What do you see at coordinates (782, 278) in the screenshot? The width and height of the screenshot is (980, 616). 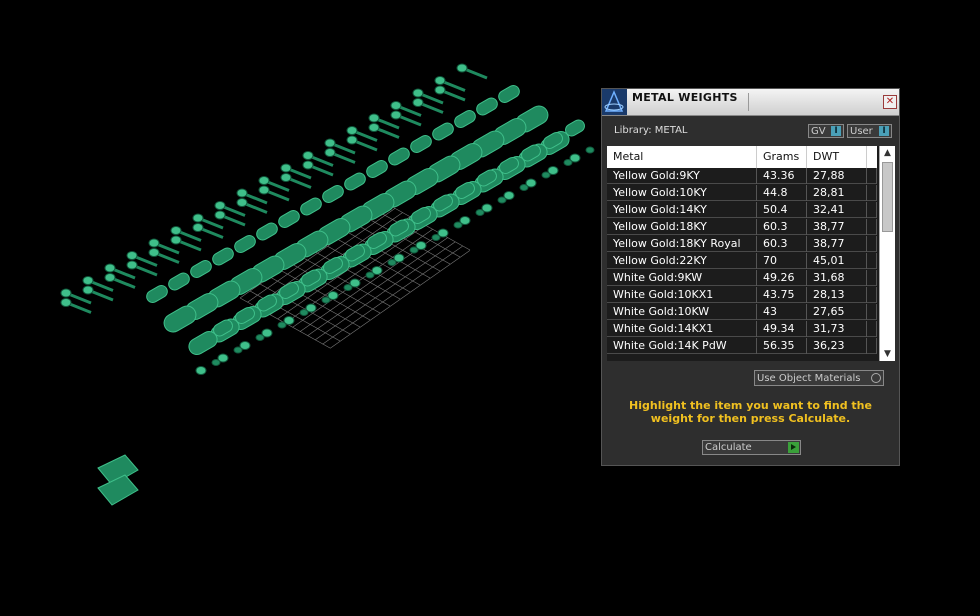 I see `grams-cell: 49.26` at bounding box center [782, 278].